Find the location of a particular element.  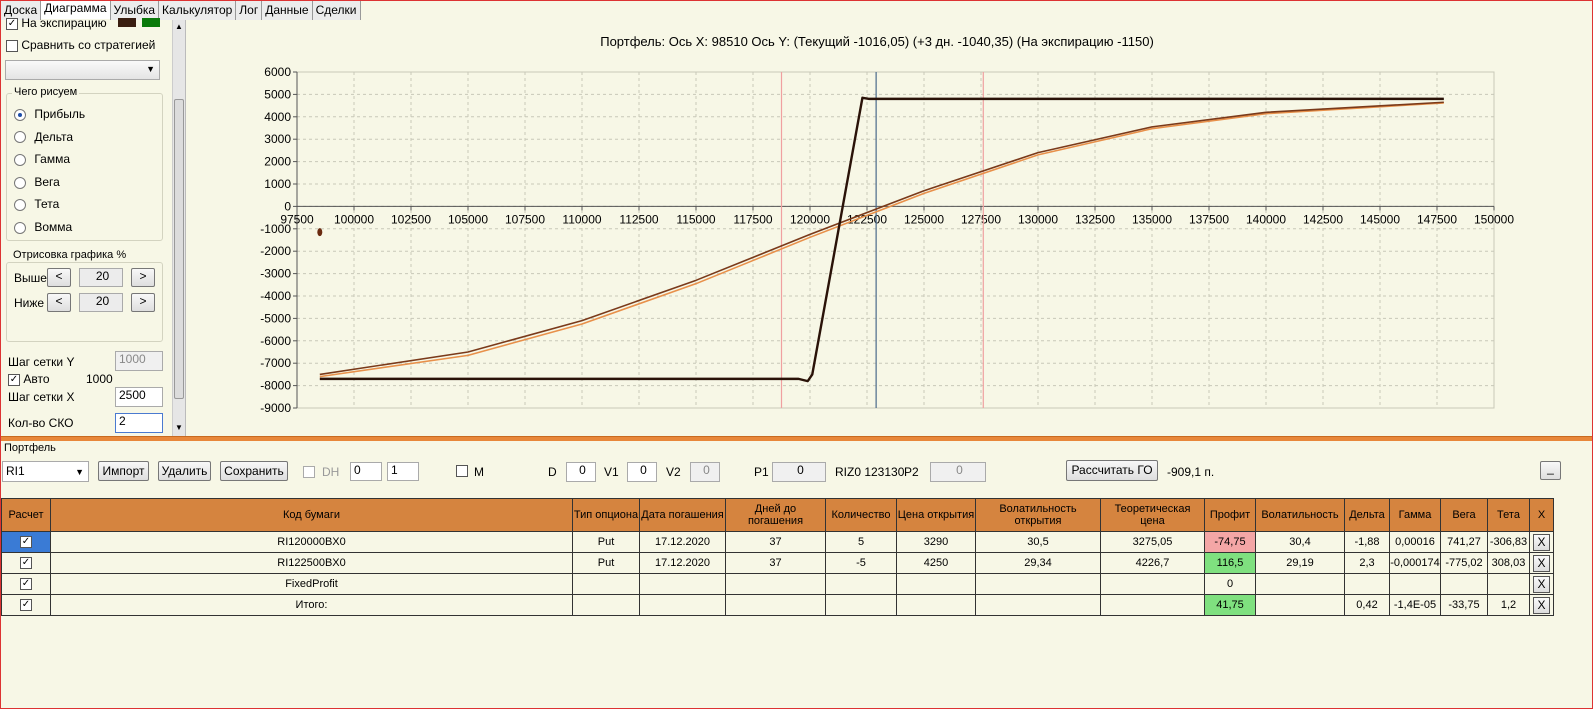

table-cell: -1,4E-05 is located at coordinates (1415, 605).